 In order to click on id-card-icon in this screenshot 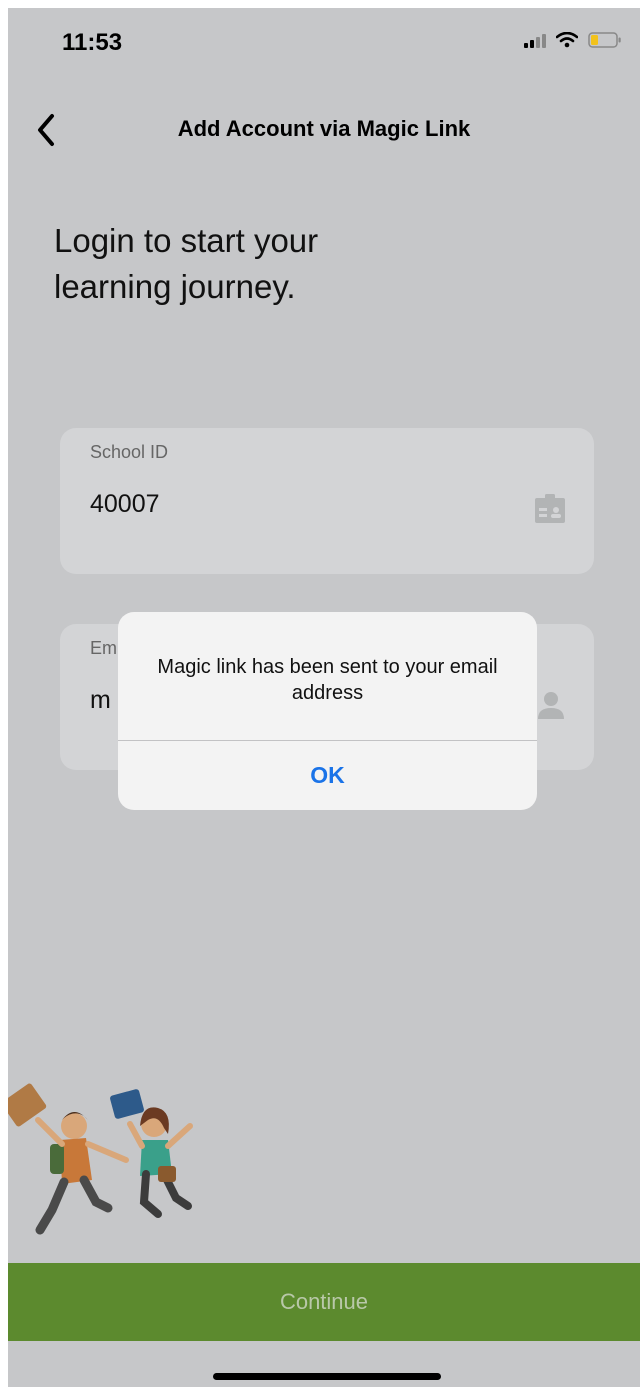, I will do `click(550, 511)`.